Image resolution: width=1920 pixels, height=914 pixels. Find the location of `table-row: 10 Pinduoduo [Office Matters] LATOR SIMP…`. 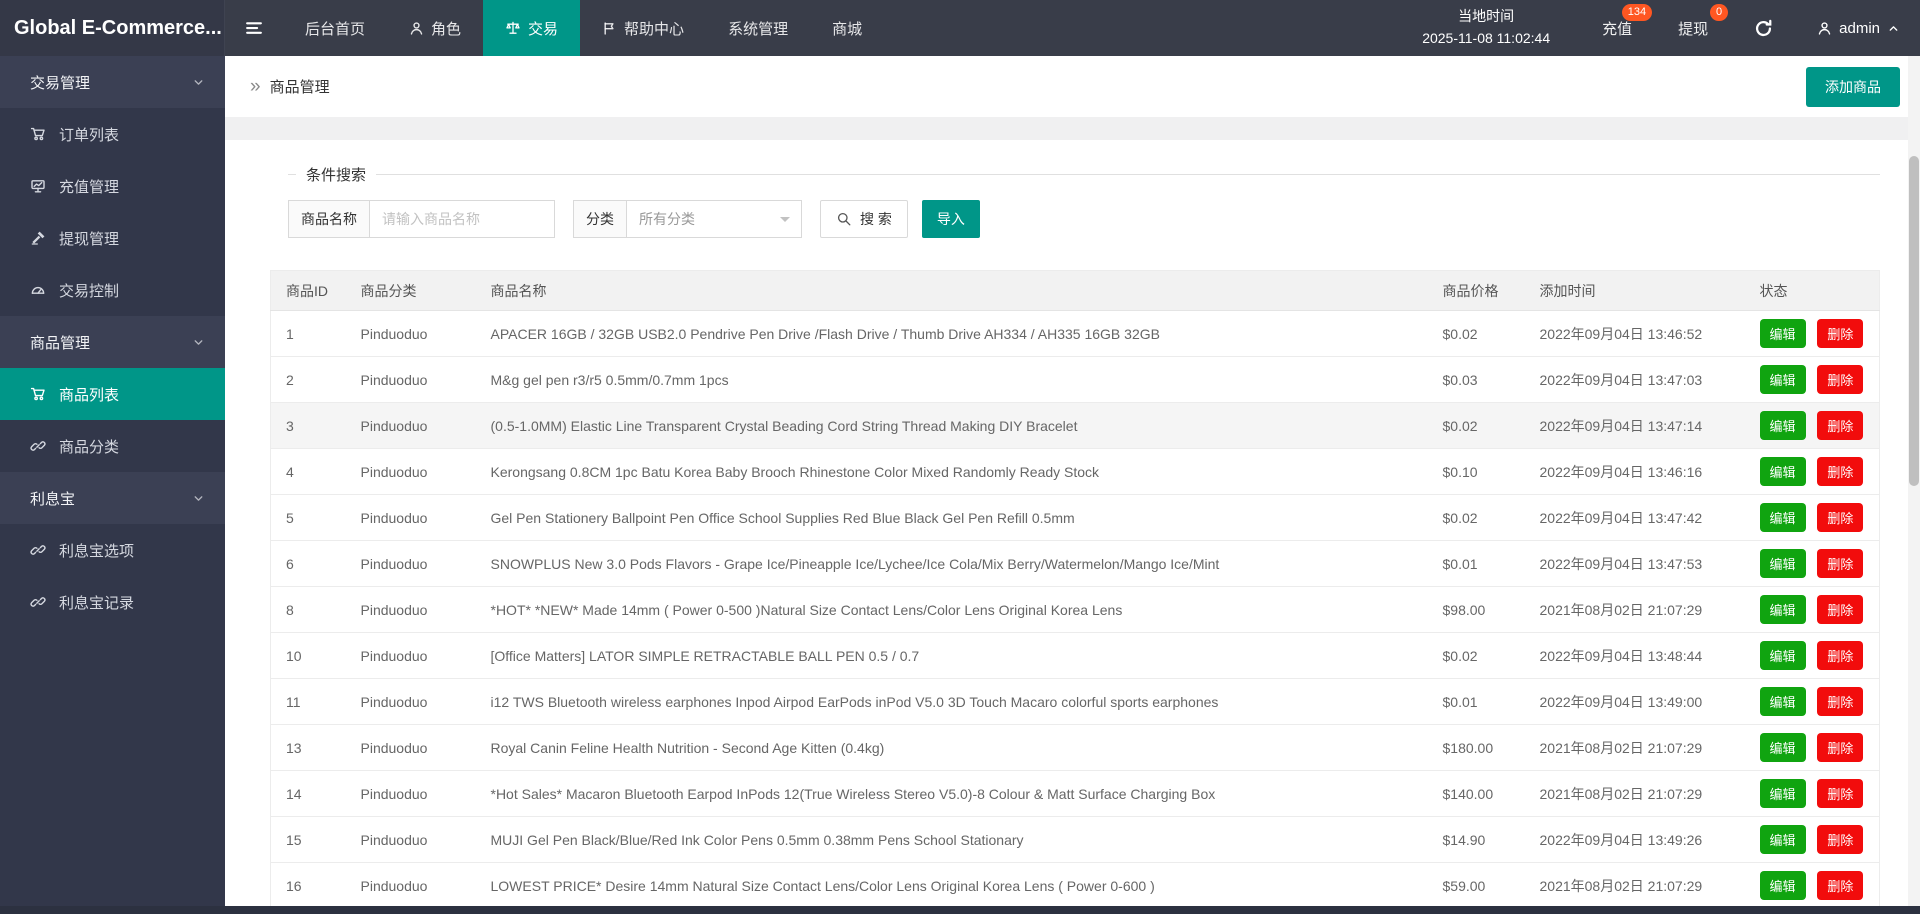

table-row: 10 Pinduoduo [Office Matters] LATOR SIMP… is located at coordinates (1075, 655).